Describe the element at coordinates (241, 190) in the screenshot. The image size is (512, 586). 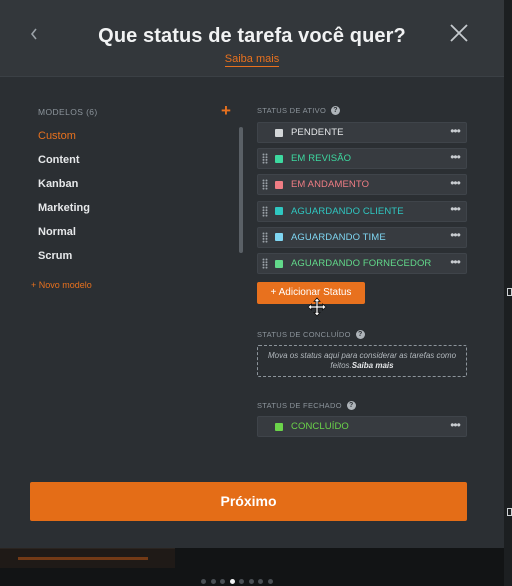
I see `model-list-scrollbar` at that location.